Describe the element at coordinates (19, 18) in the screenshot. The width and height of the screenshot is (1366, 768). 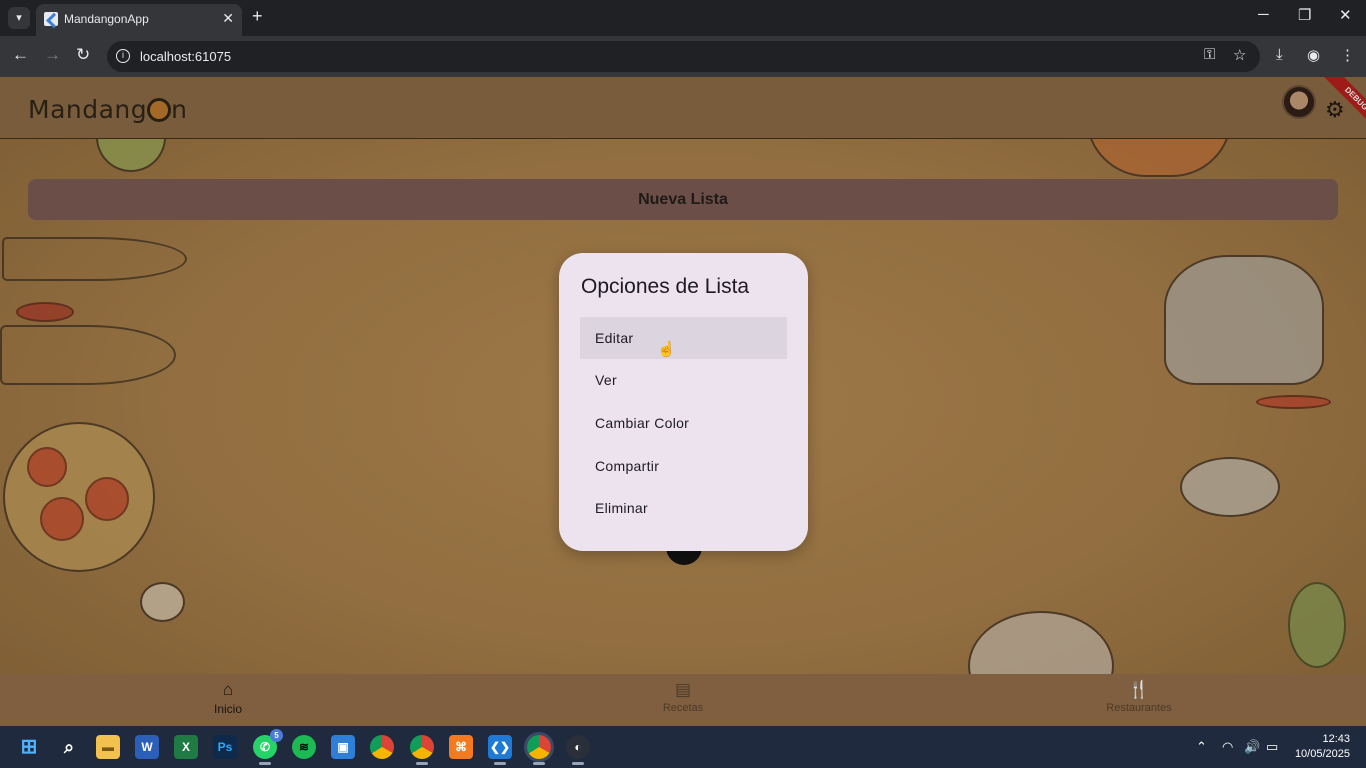
I see `tab-search-button: ▾` at that location.